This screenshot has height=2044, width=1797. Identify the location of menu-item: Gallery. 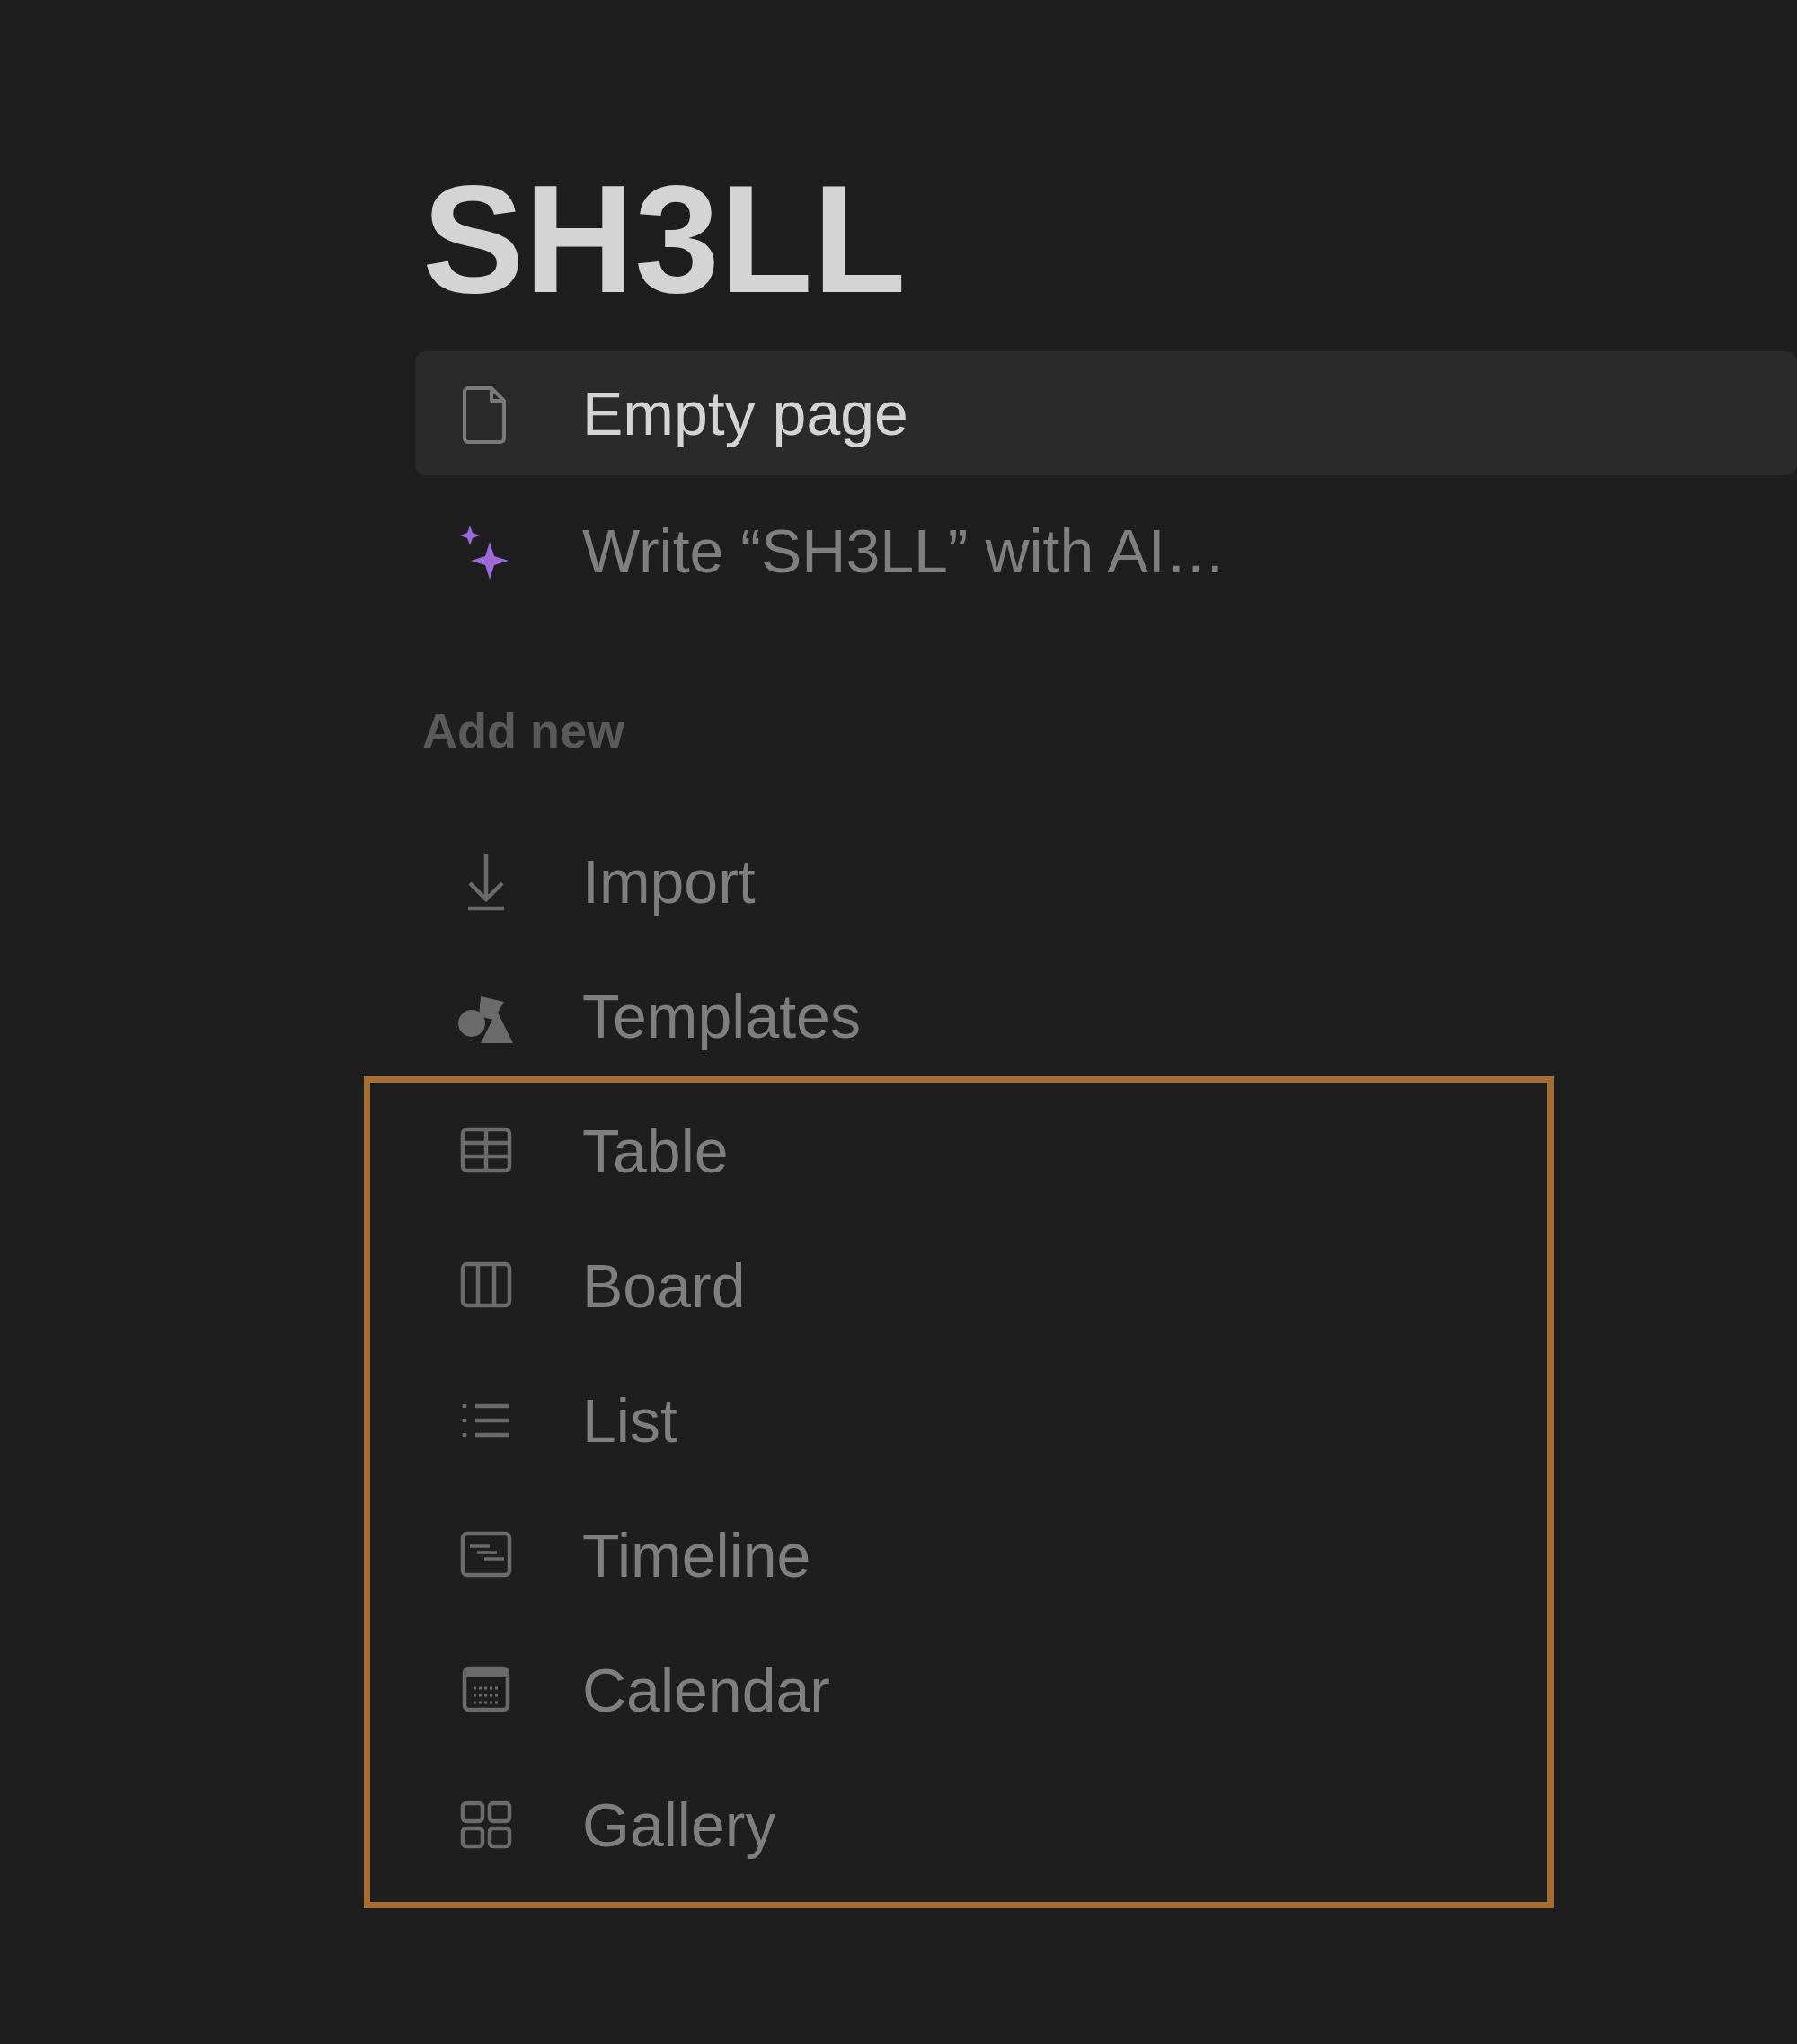
(963, 1825).